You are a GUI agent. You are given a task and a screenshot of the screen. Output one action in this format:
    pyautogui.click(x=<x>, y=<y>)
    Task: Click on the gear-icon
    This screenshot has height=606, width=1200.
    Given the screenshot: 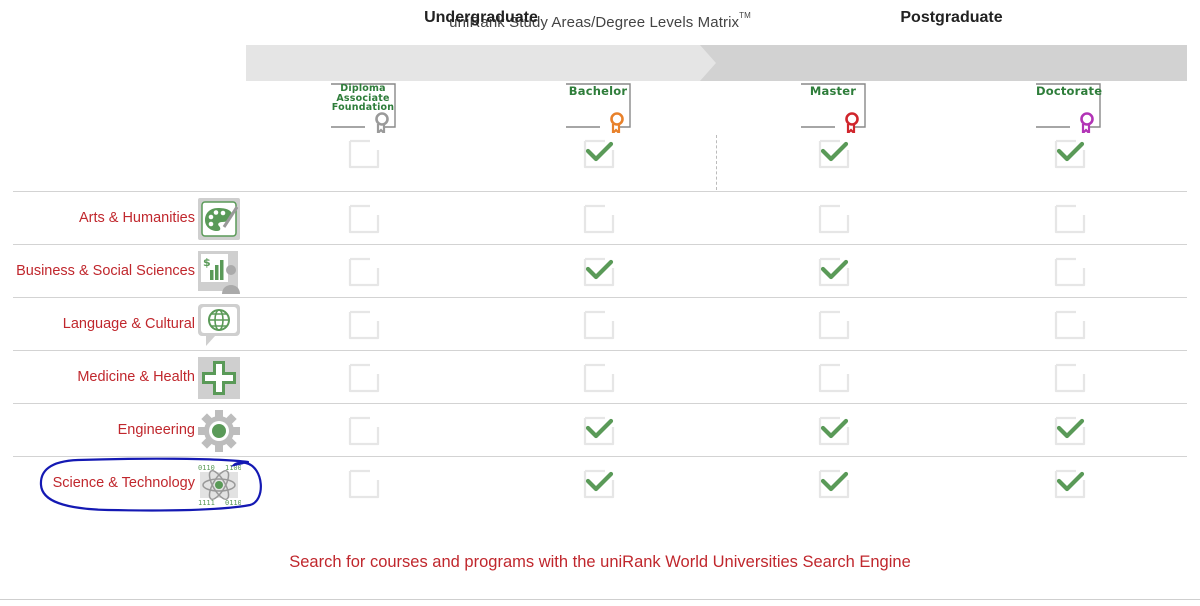 What is the action you would take?
    pyautogui.click(x=219, y=431)
    